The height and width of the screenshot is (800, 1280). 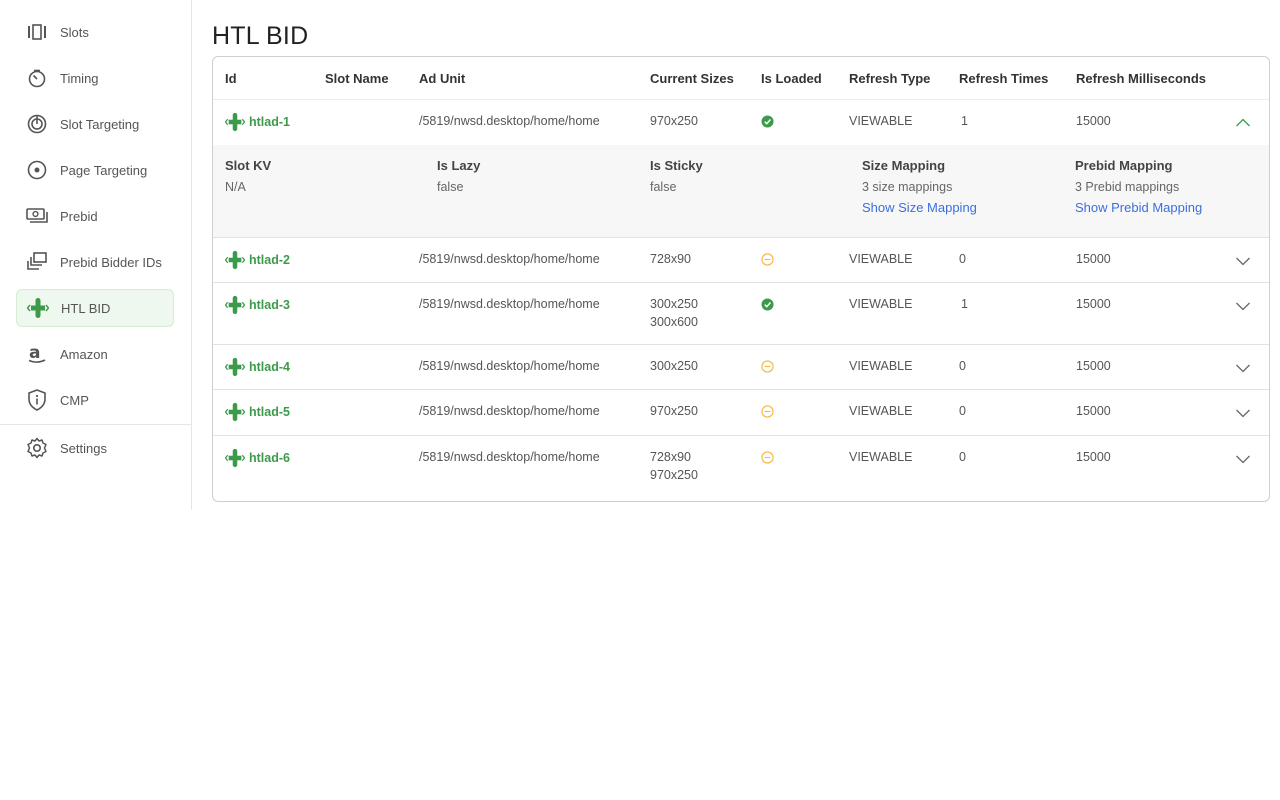 I want to click on radio-target-icon, so click(x=37, y=170).